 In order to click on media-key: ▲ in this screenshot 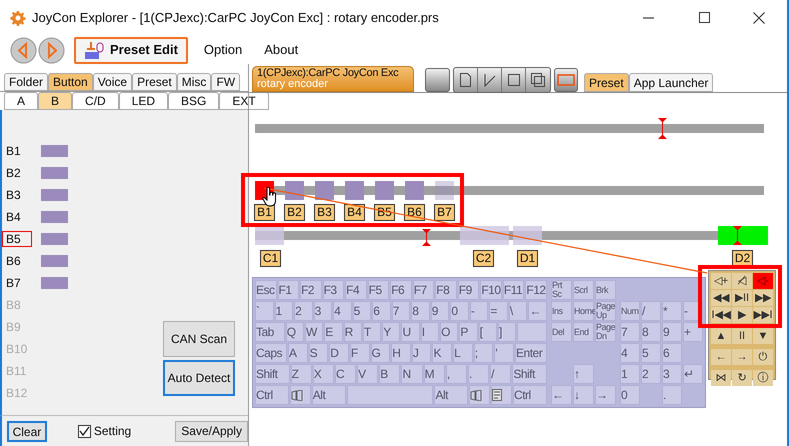, I will do `click(721, 336)`.